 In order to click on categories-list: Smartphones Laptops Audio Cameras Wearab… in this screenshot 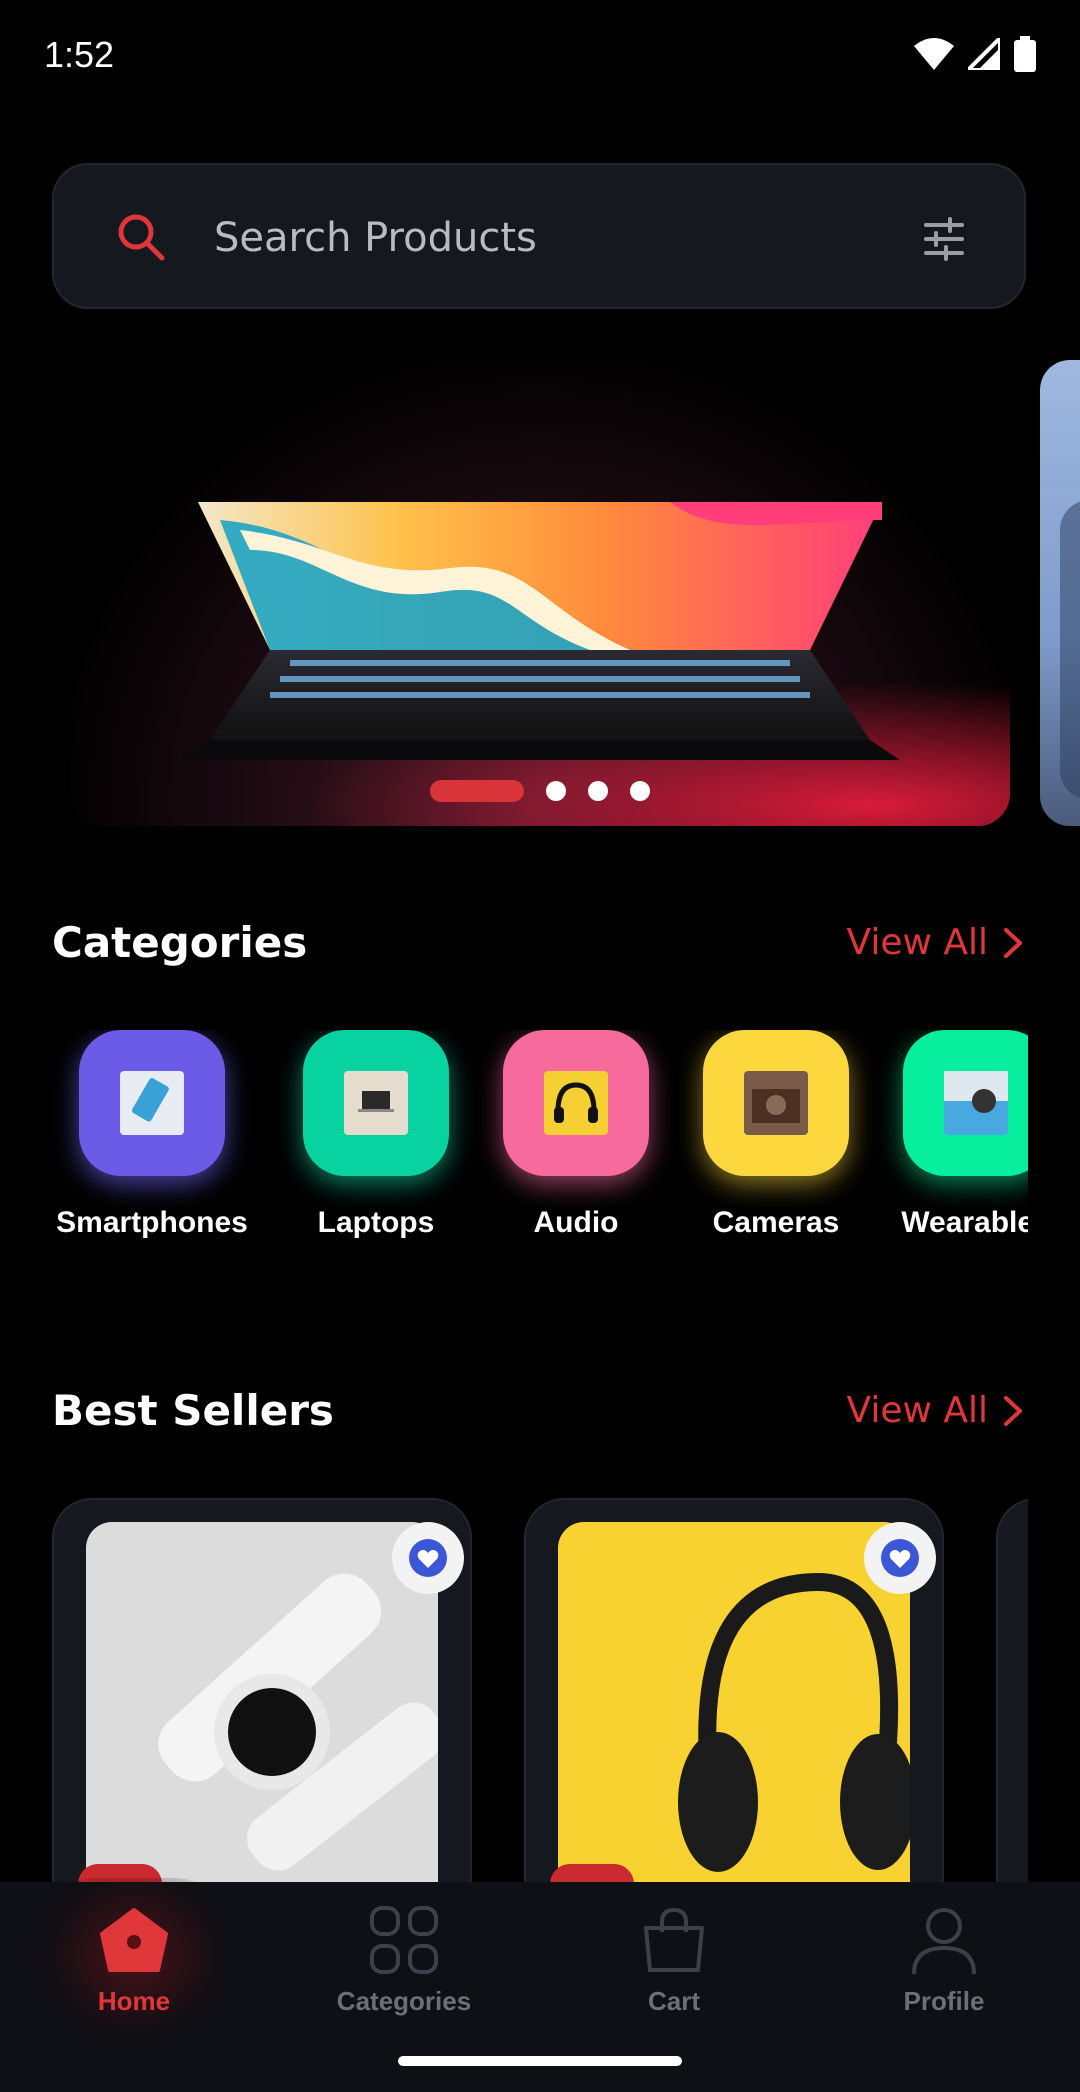, I will do `click(540, 1140)`.